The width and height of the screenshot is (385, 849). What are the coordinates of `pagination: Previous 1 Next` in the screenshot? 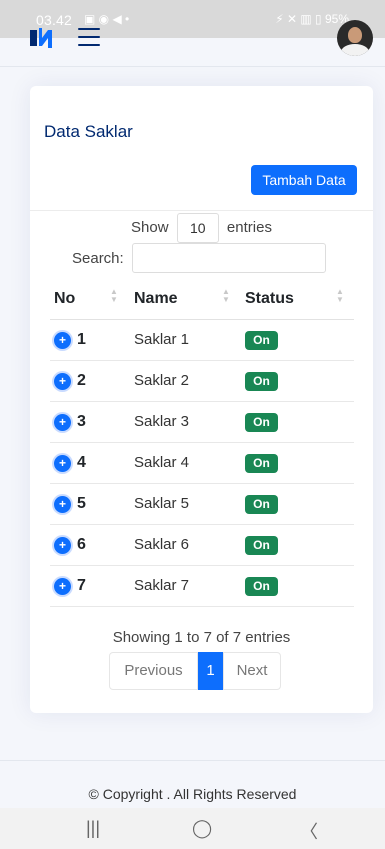 It's located at (195, 671).